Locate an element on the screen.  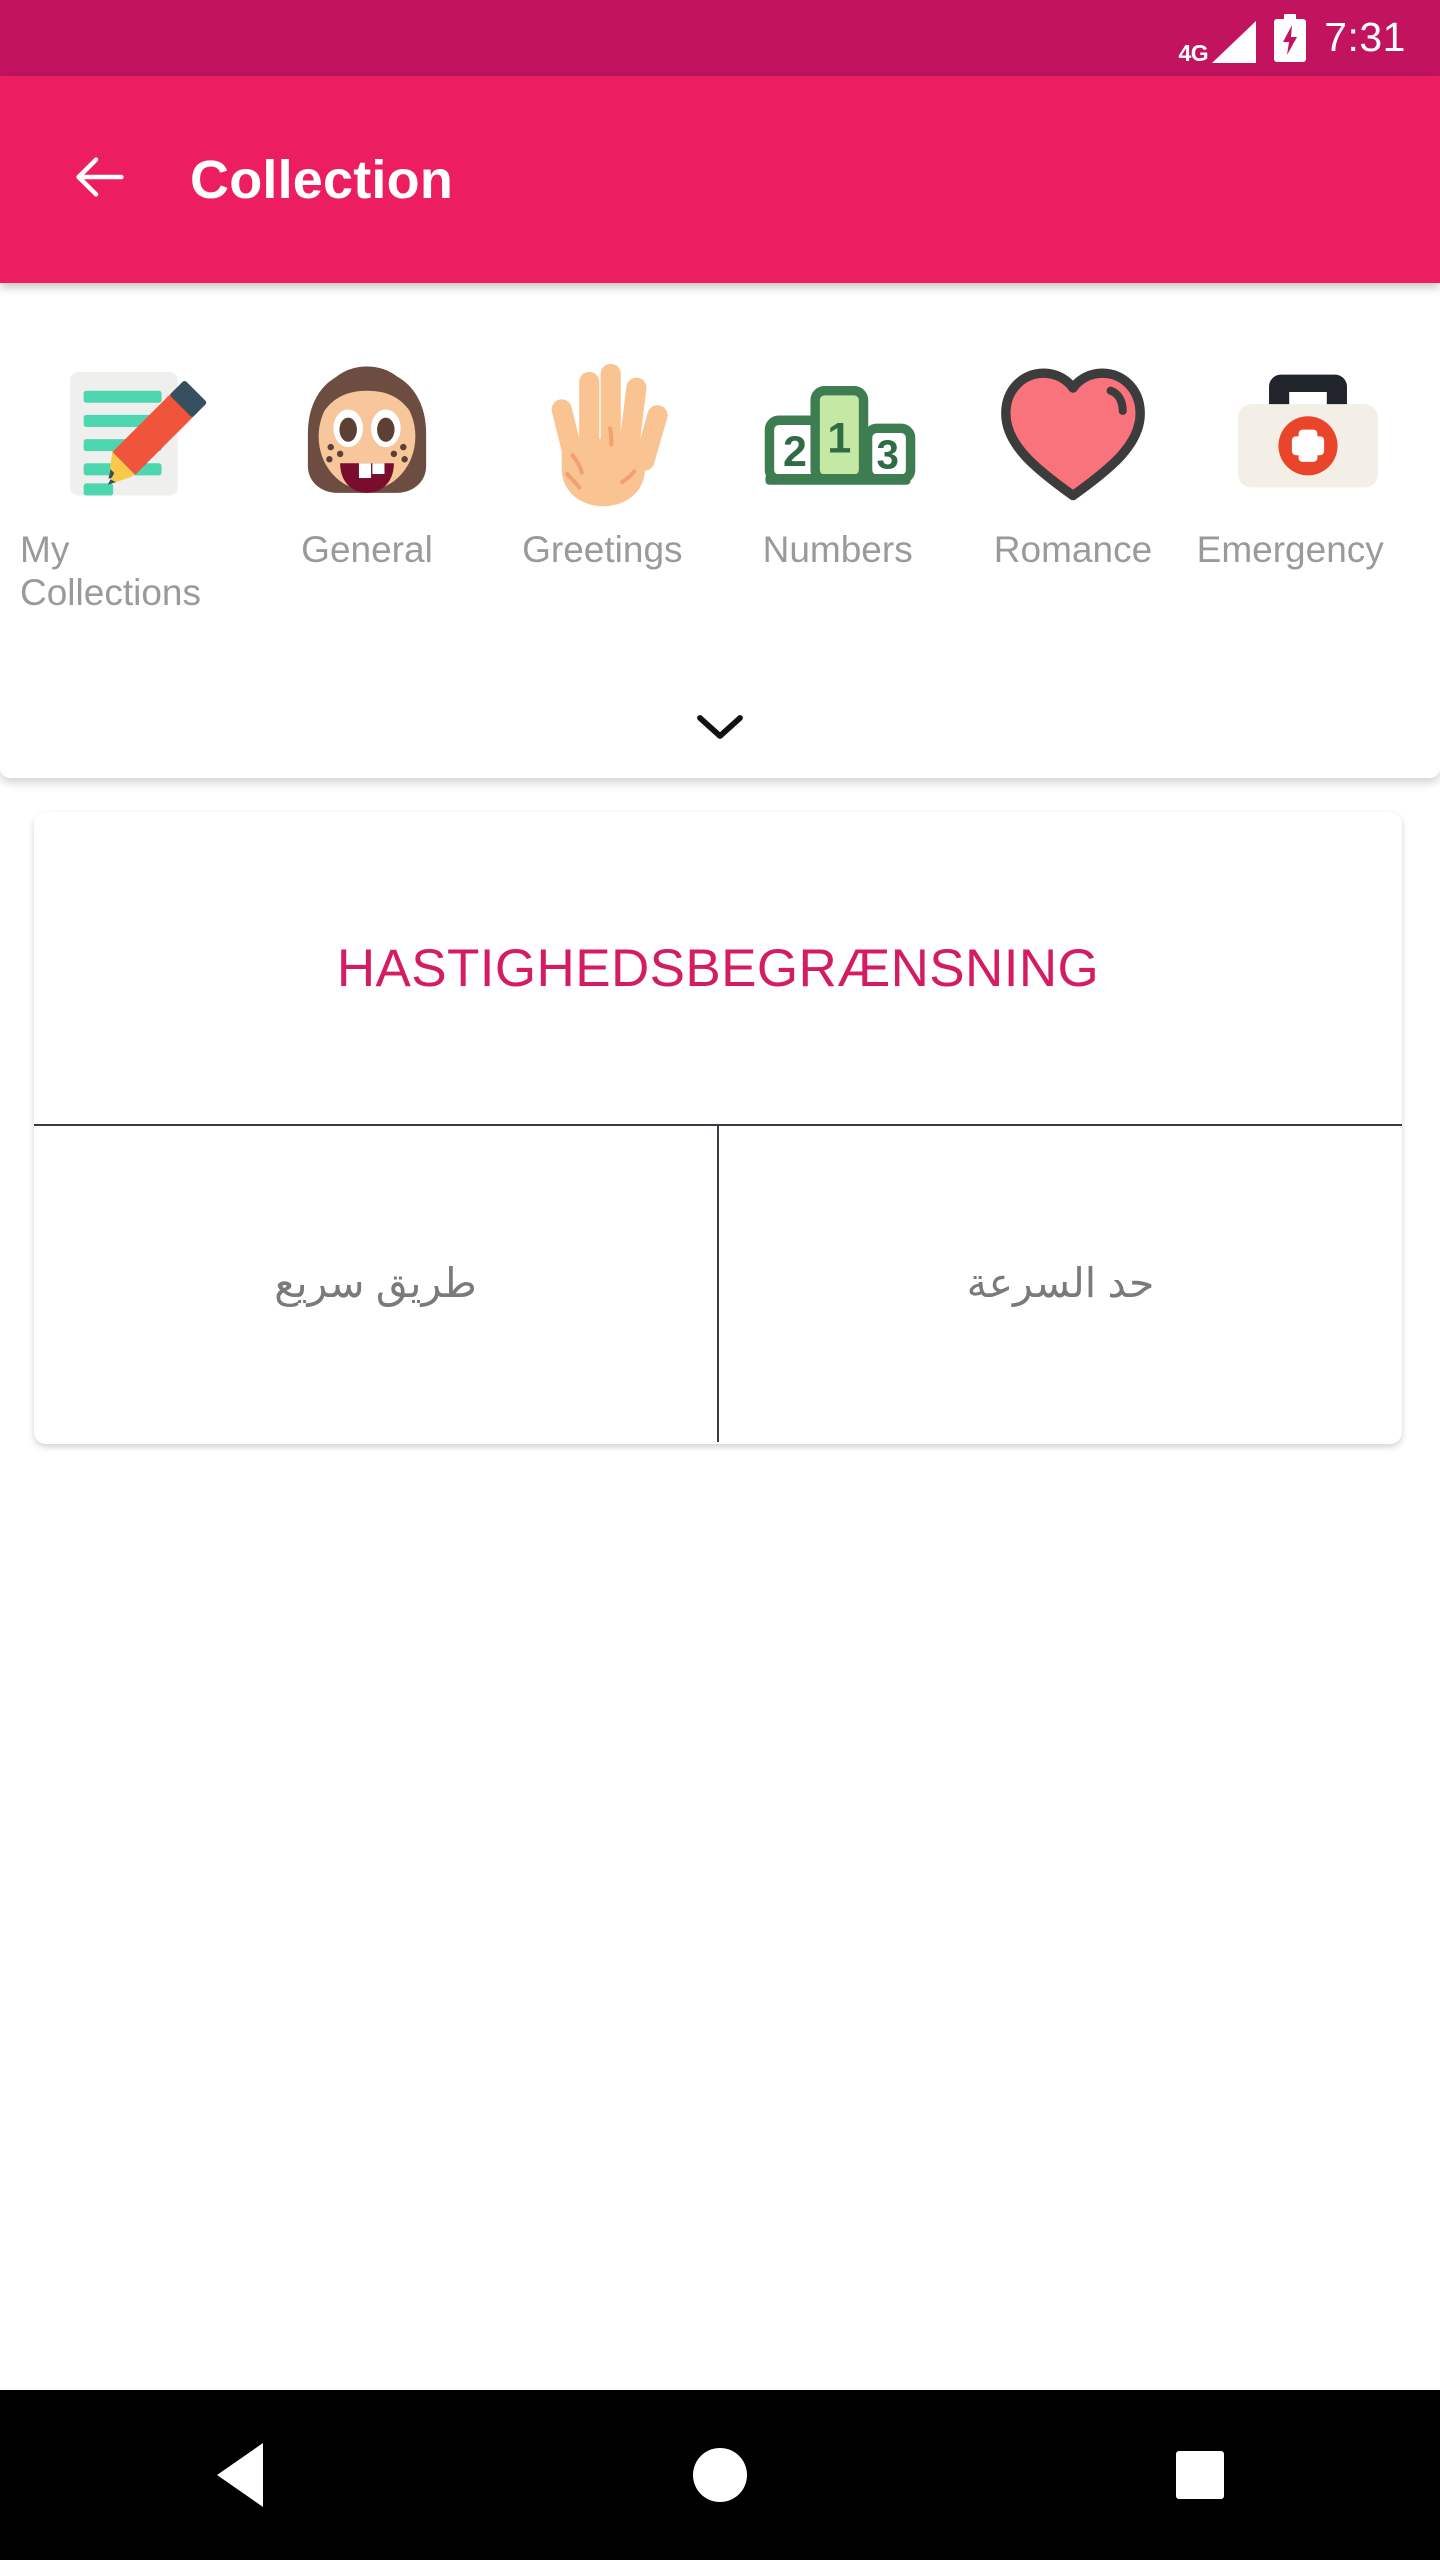
nav-home-circle-icon is located at coordinates (720, 2475).